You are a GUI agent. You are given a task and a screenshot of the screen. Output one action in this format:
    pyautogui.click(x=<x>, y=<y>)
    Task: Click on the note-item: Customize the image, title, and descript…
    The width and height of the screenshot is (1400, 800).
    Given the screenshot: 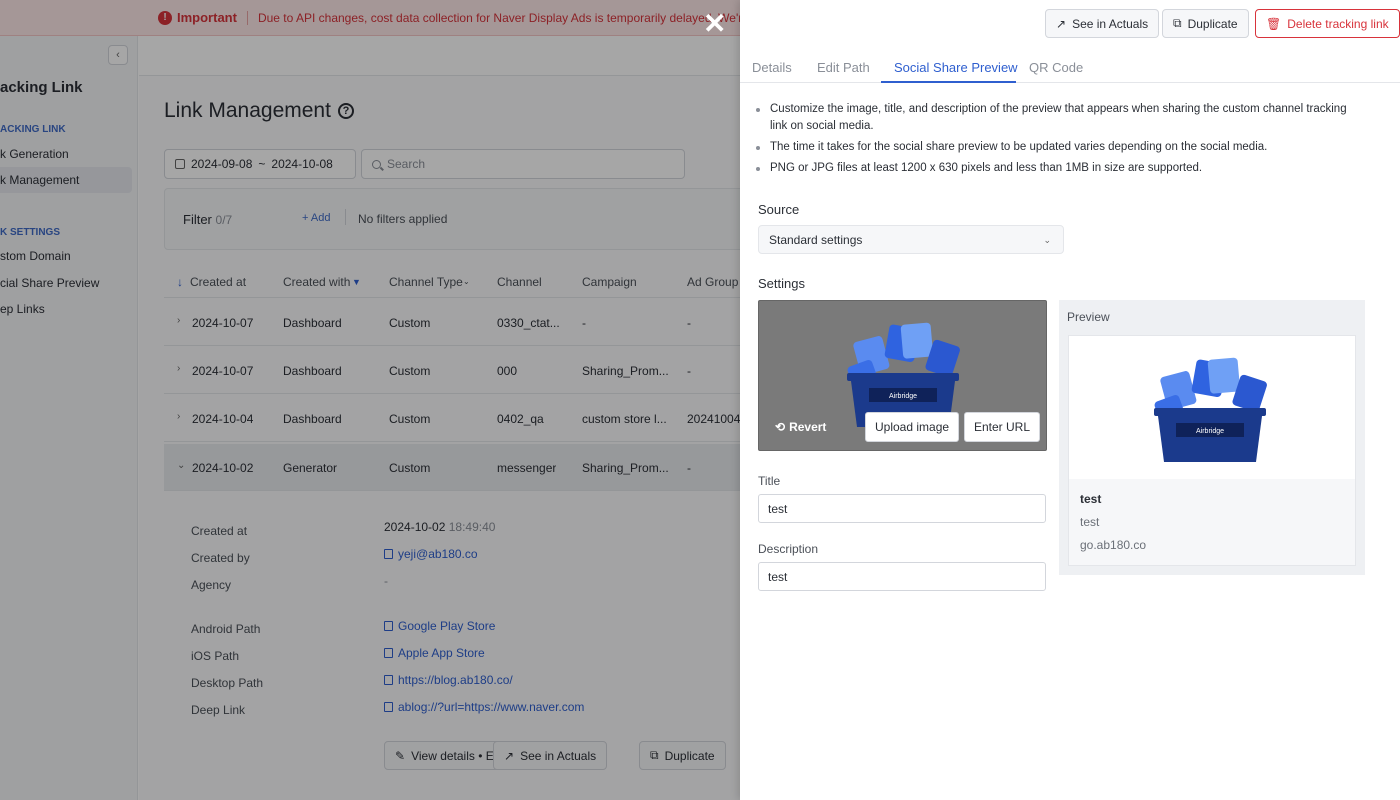 What is the action you would take?
    pyautogui.click(x=1054, y=118)
    